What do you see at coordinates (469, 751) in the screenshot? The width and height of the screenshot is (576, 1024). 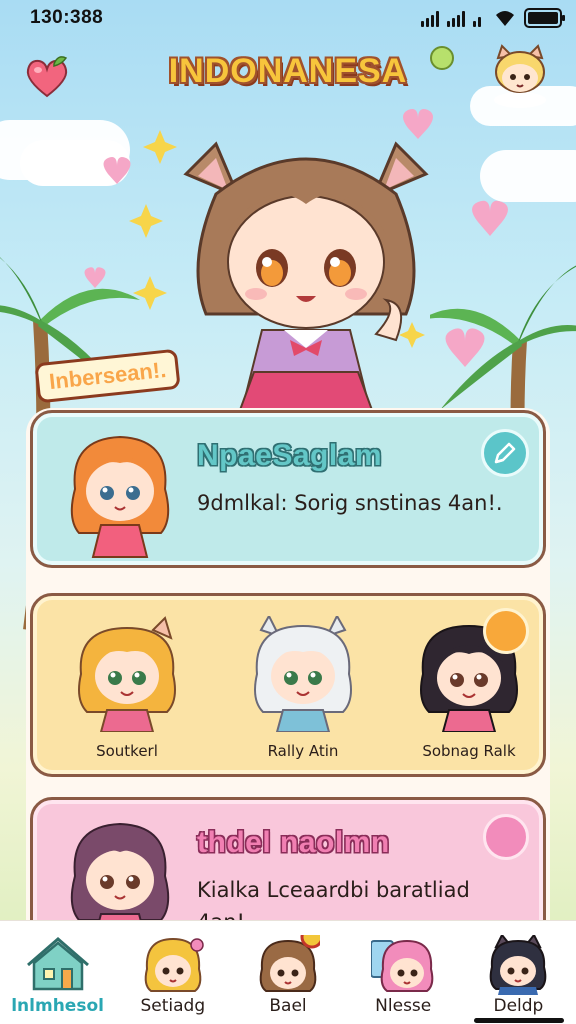 I see `friend-name: Sobnag Ralk` at bounding box center [469, 751].